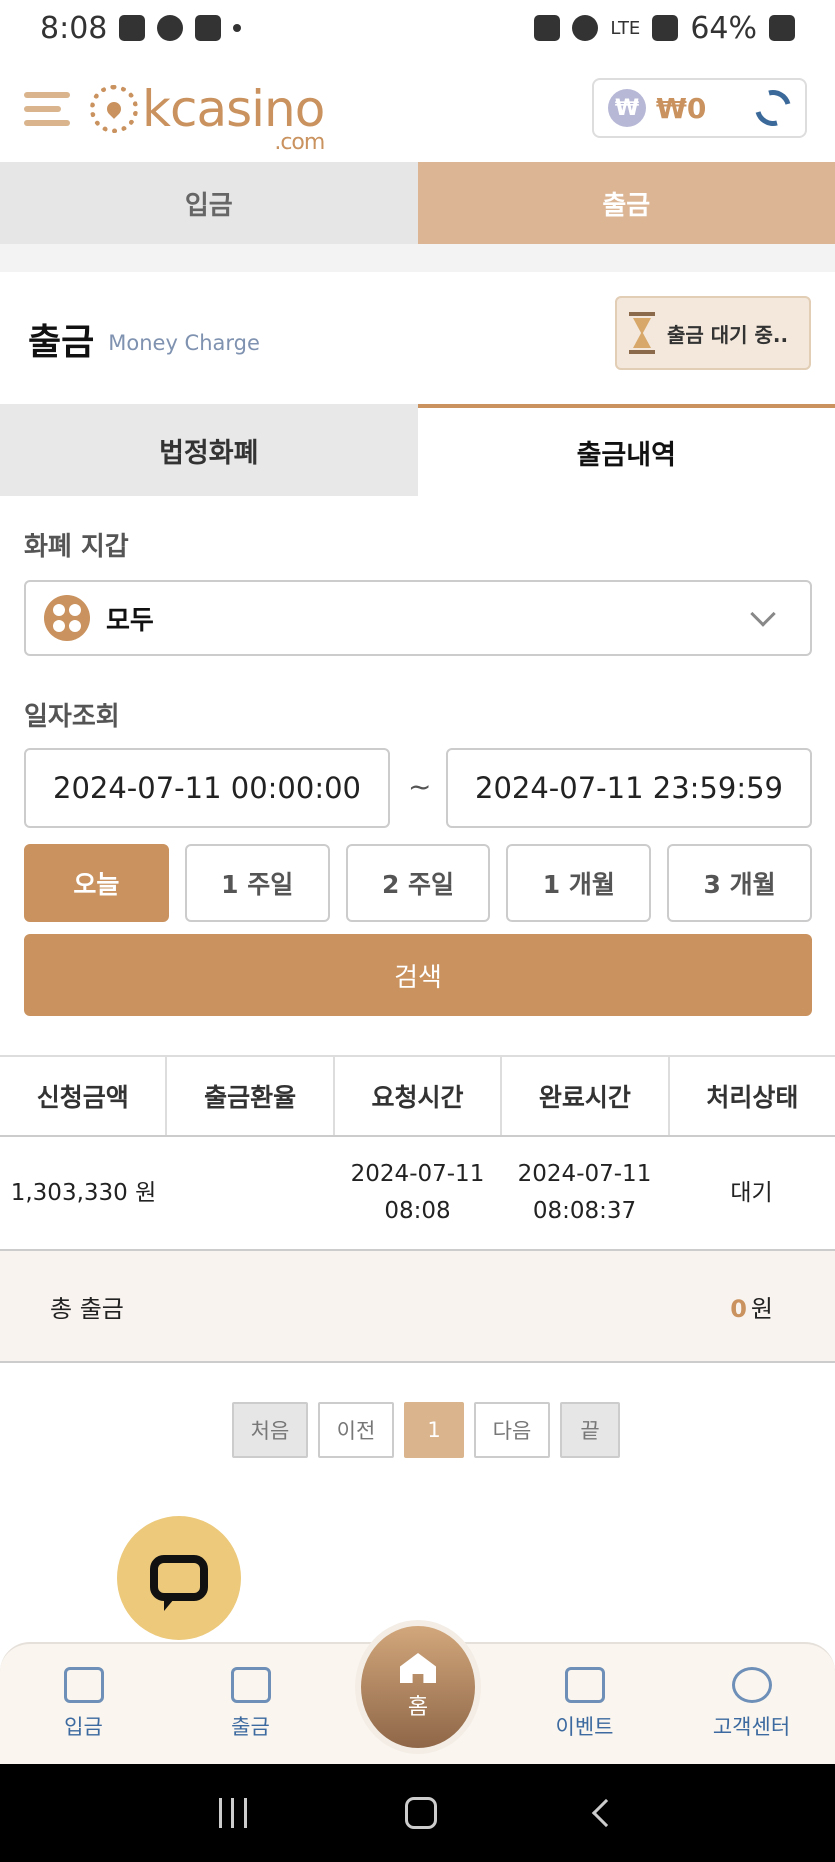 The width and height of the screenshot is (835, 1862). What do you see at coordinates (237, 28) in the screenshot?
I see `notification-dot-icon` at bounding box center [237, 28].